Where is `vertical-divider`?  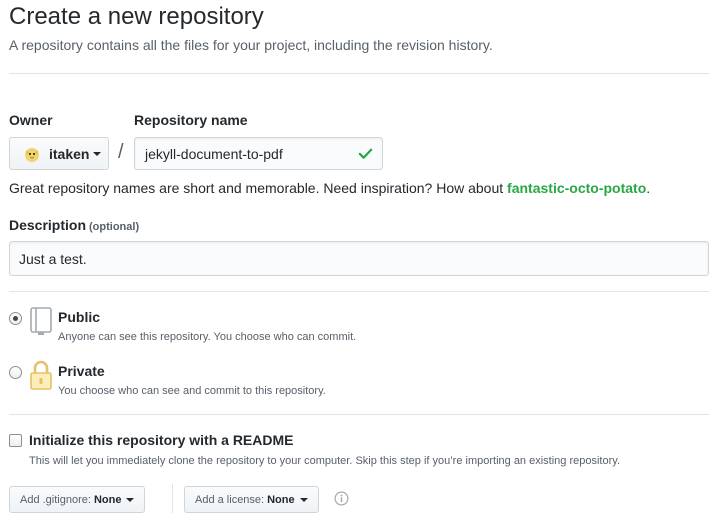 vertical-divider is located at coordinates (172, 498).